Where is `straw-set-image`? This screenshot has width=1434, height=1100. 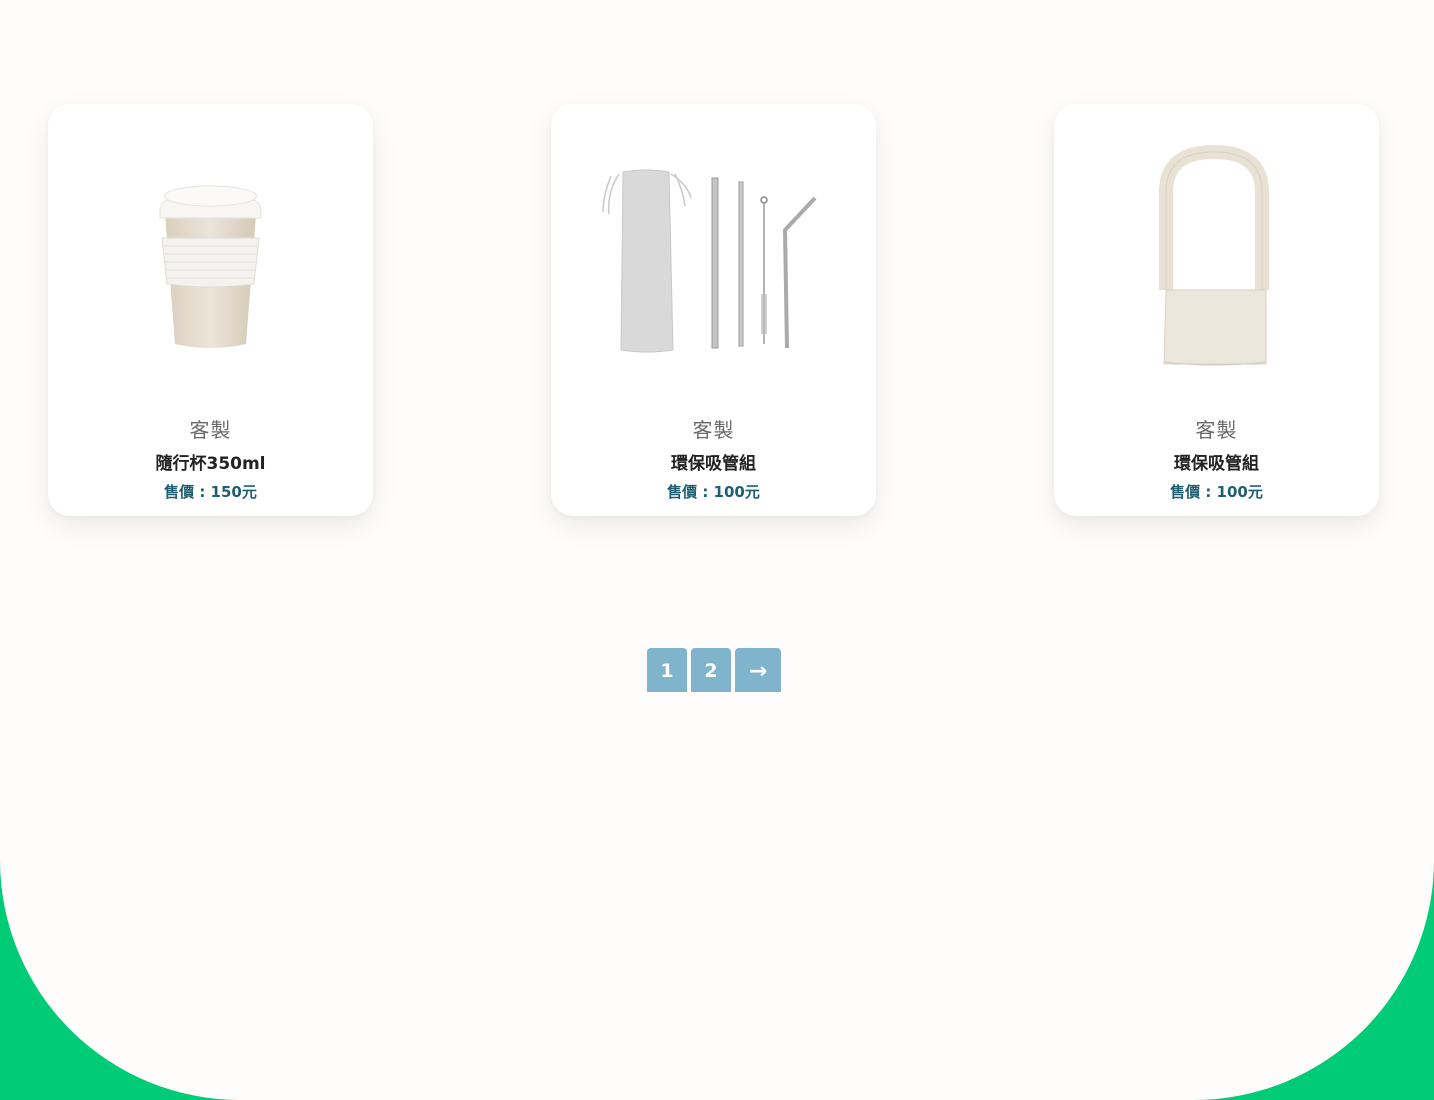
straw-set-image is located at coordinates (713, 254).